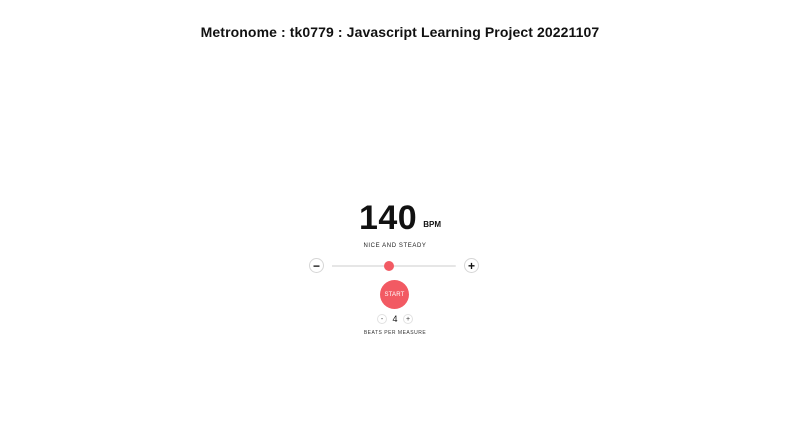 This screenshot has height=438, width=800. Describe the element at coordinates (382, 319) in the screenshot. I see `subtract-beats-button: -` at that location.